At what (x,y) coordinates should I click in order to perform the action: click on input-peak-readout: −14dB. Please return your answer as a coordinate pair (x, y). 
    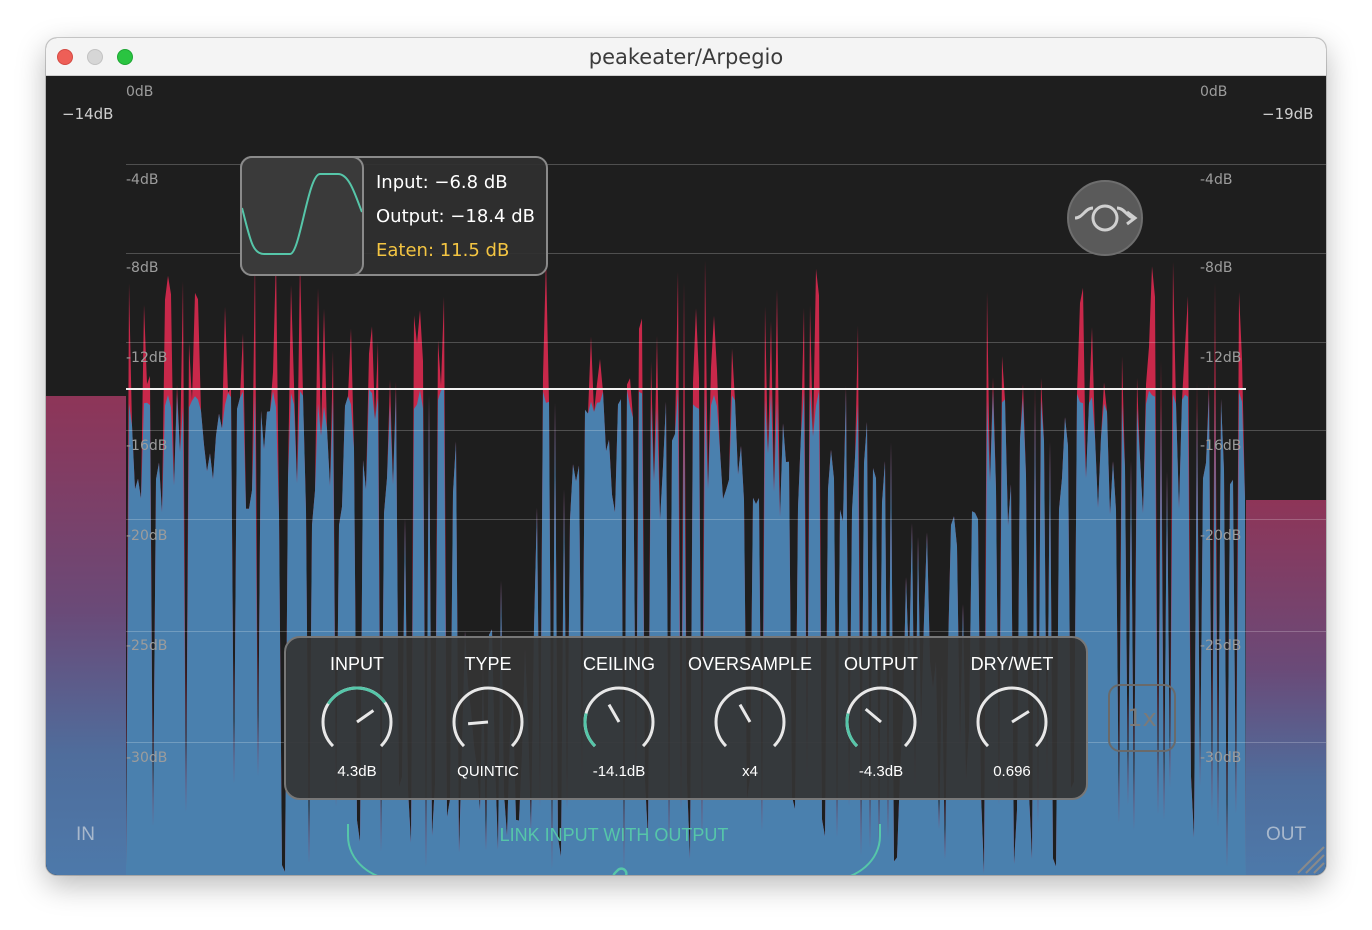
    Looking at the image, I should click on (88, 114).